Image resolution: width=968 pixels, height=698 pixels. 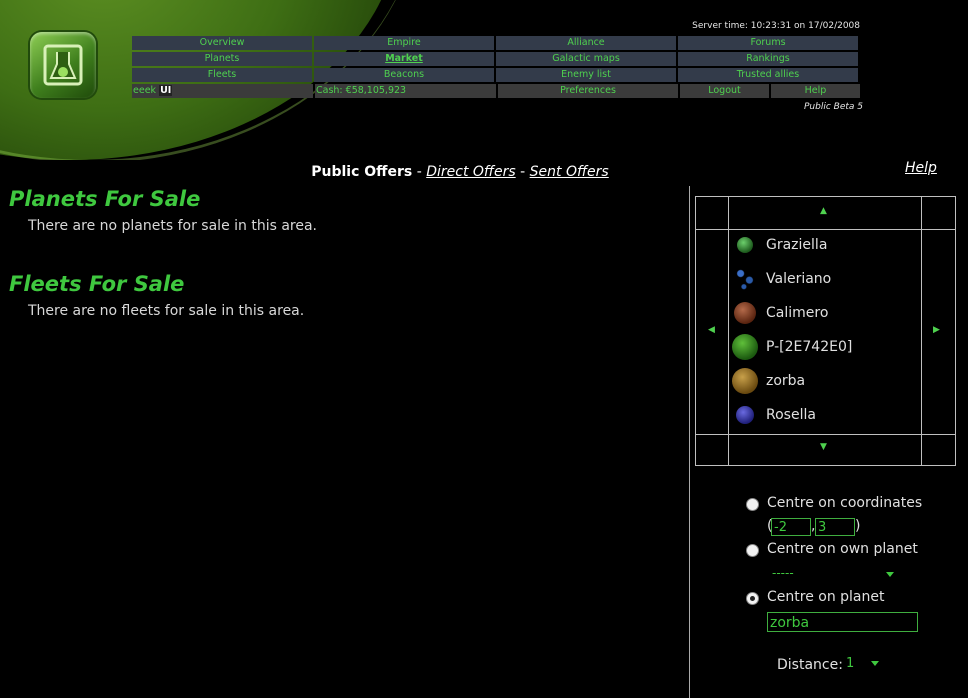 I want to click on tab-sent-offers: Sent Offers, so click(x=569, y=172).